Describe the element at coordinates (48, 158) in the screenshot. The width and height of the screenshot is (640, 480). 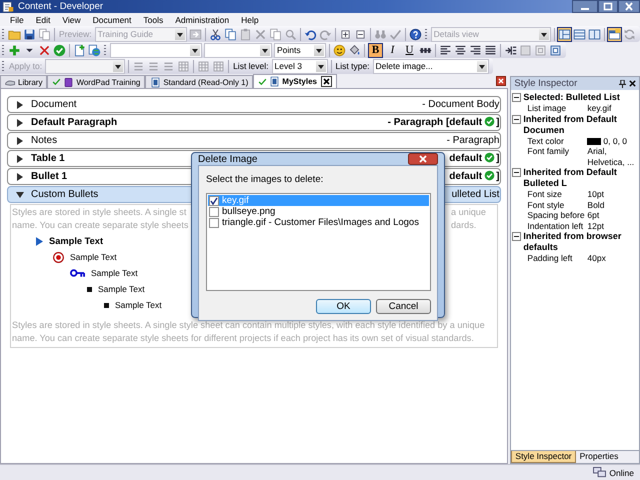
I see `style-name: Table 1` at that location.